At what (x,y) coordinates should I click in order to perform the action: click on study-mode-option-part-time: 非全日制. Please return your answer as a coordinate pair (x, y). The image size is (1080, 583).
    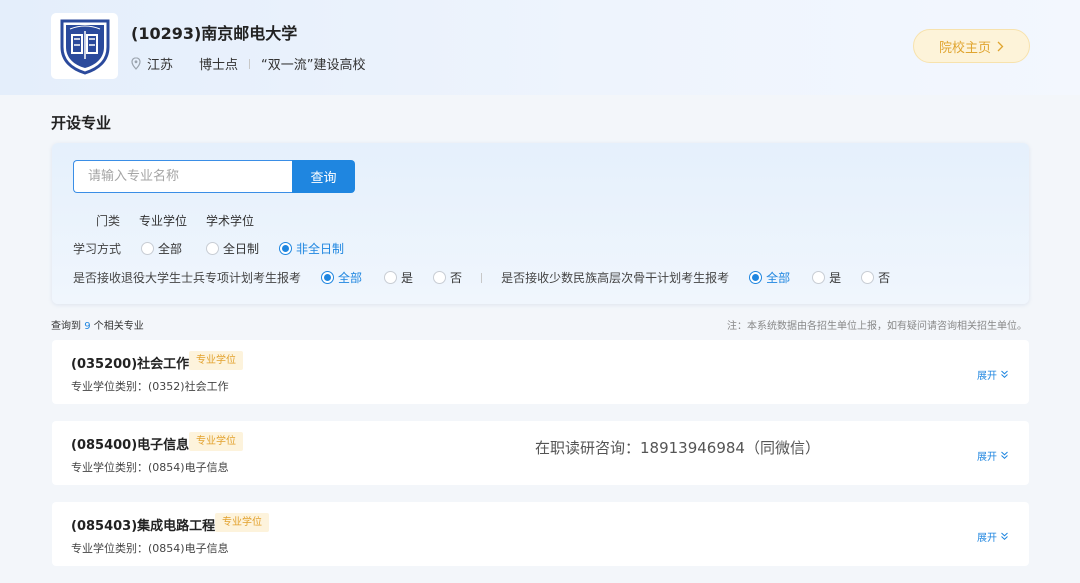
    Looking at the image, I should click on (311, 248).